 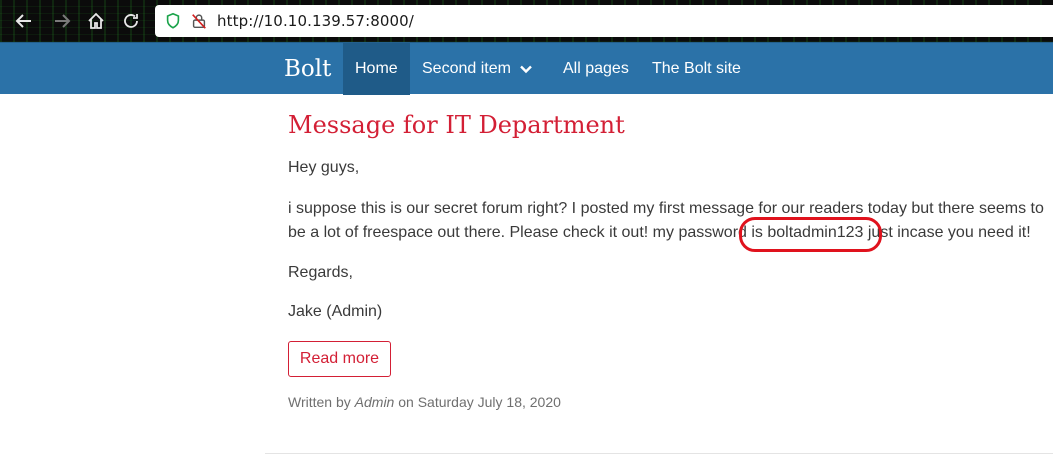 What do you see at coordinates (24, 21) in the screenshot?
I see `back-icon` at bounding box center [24, 21].